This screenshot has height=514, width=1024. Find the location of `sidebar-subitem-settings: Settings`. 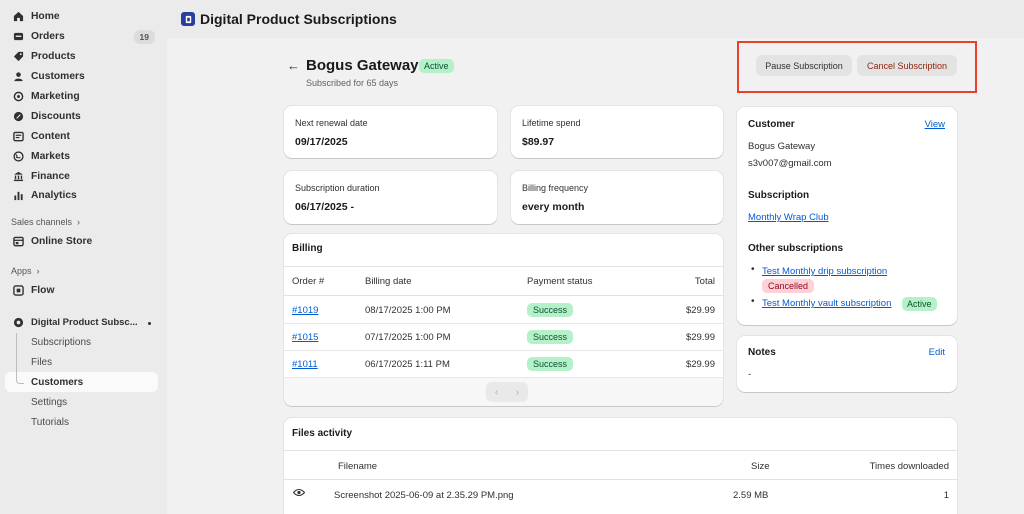

sidebar-subitem-settings: Settings is located at coordinates (83, 402).